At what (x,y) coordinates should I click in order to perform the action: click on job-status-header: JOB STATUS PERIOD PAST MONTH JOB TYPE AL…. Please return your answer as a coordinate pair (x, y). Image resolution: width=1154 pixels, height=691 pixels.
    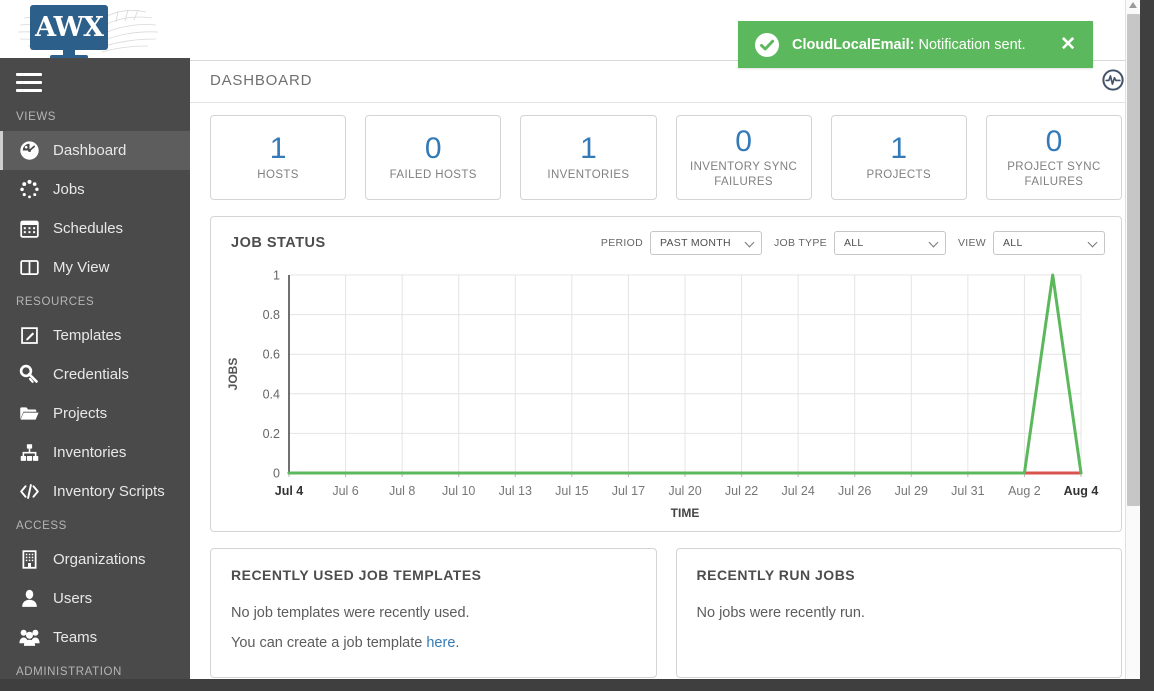
    Looking at the image, I should click on (666, 239).